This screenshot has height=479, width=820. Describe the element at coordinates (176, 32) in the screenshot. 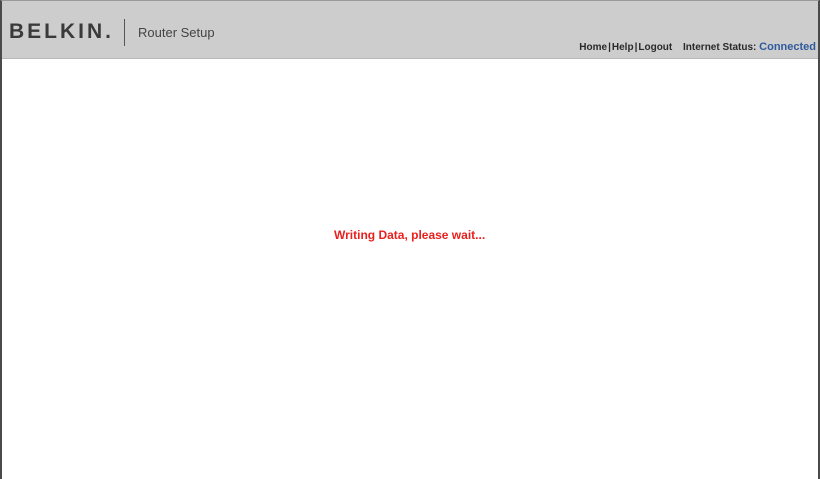

I see `app-title: Router Setup` at that location.